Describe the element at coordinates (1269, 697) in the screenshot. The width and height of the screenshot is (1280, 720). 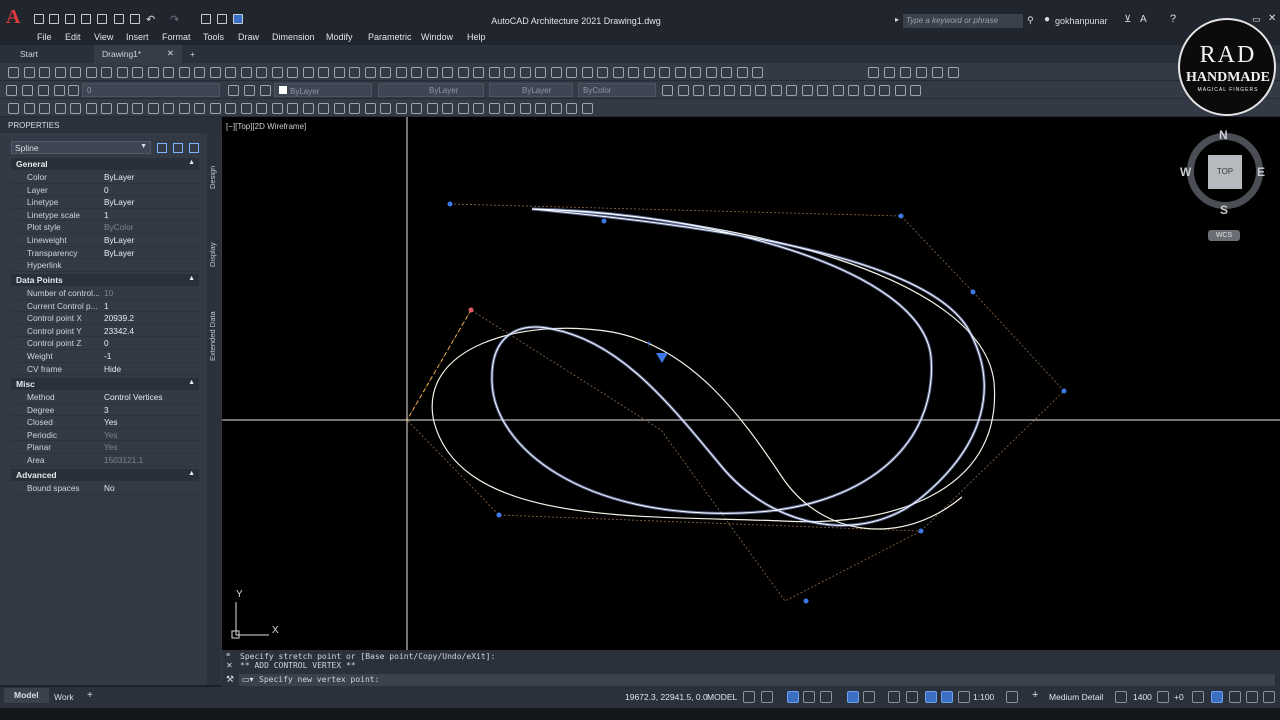
I see `menu-icon` at that location.